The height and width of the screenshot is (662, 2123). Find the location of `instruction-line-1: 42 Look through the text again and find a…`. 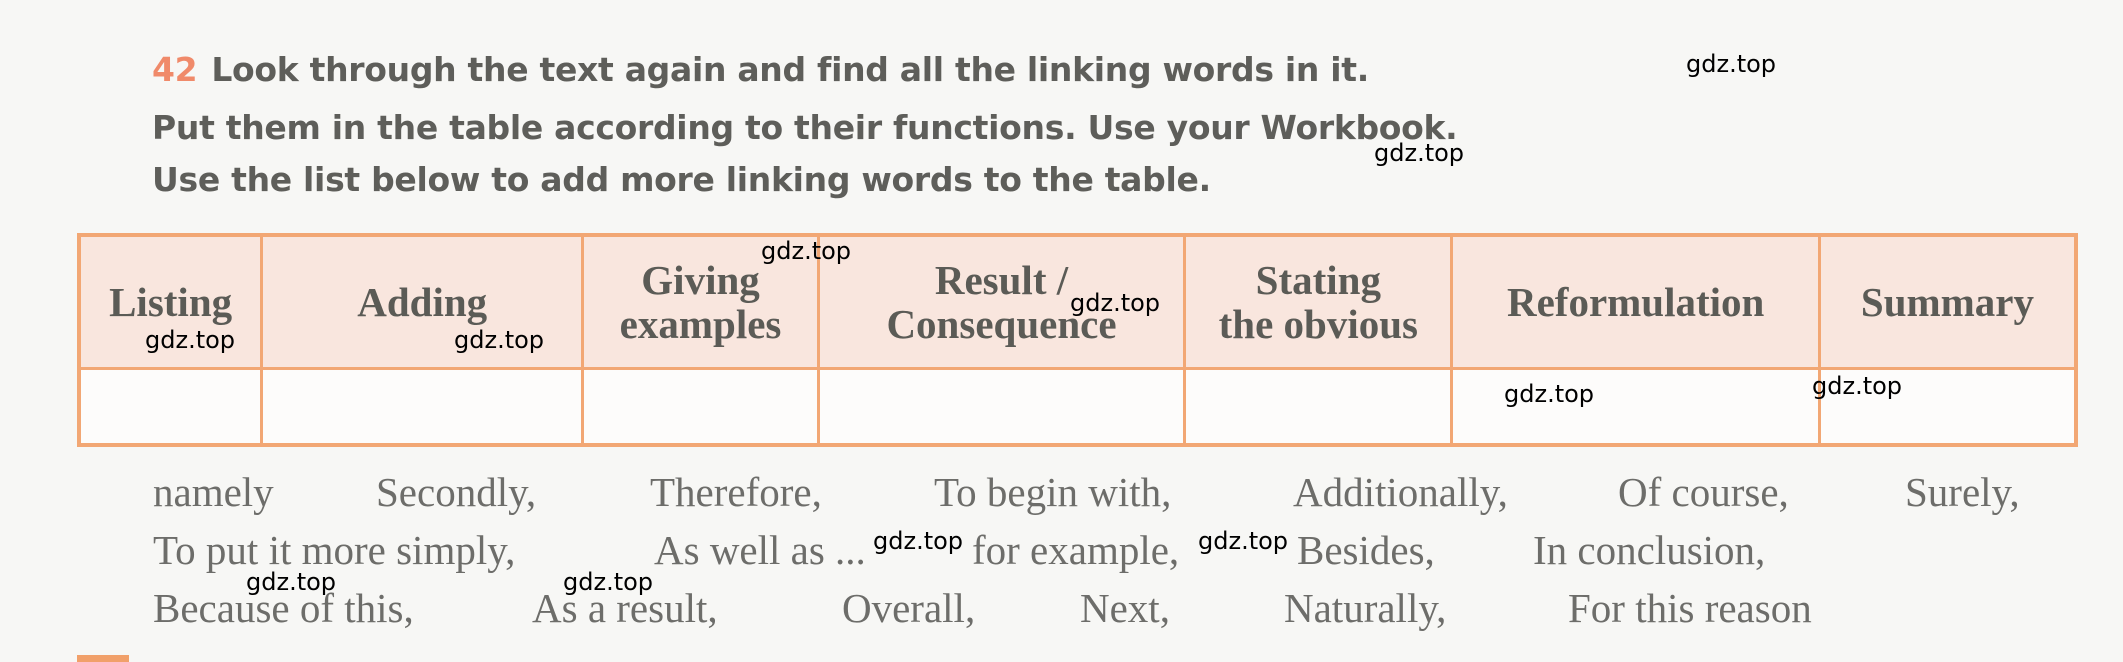

instruction-line-1: 42 Look through the text again and find a… is located at coordinates (760, 69).